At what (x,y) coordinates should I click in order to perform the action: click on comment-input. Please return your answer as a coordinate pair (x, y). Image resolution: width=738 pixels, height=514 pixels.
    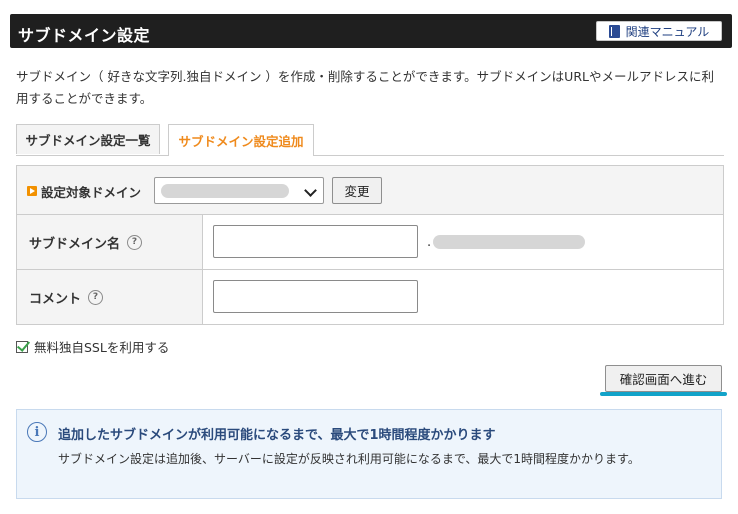
    Looking at the image, I should click on (315, 296).